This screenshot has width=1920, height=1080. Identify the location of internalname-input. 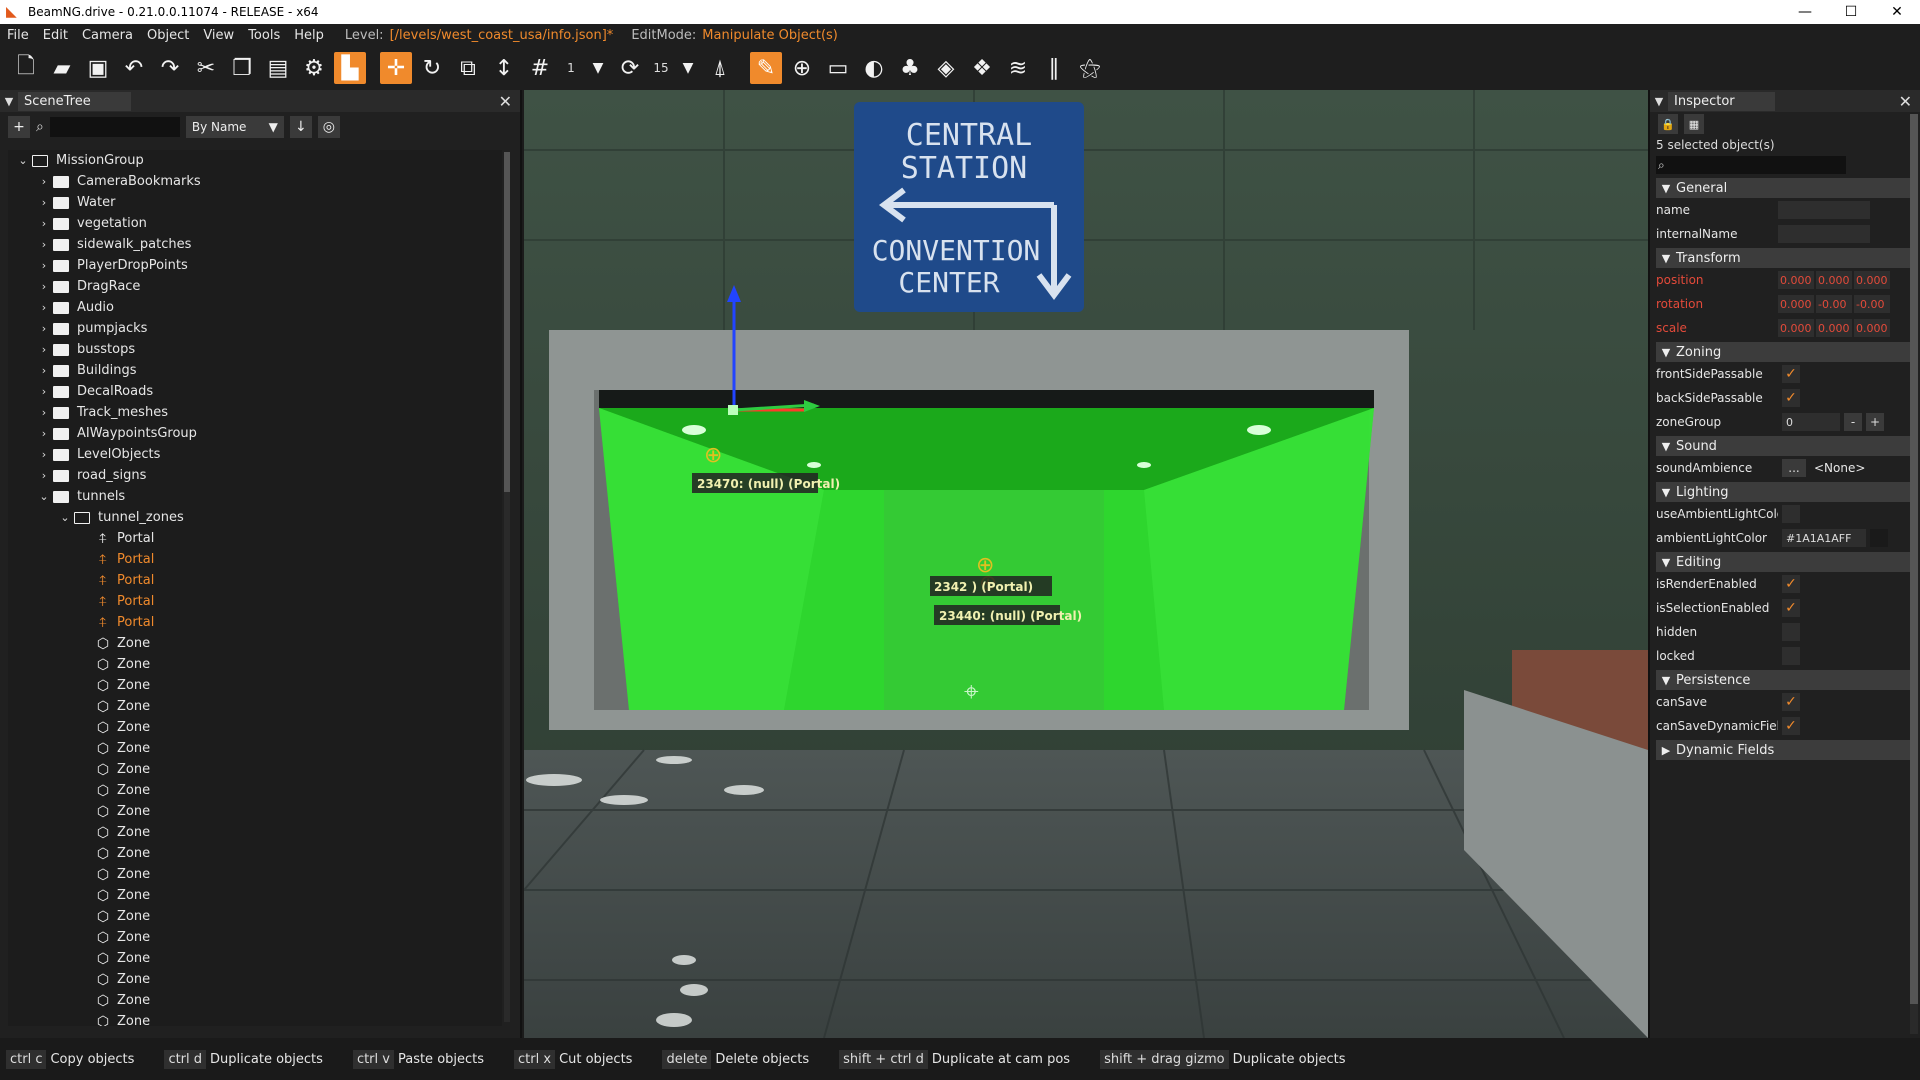
(1824, 234).